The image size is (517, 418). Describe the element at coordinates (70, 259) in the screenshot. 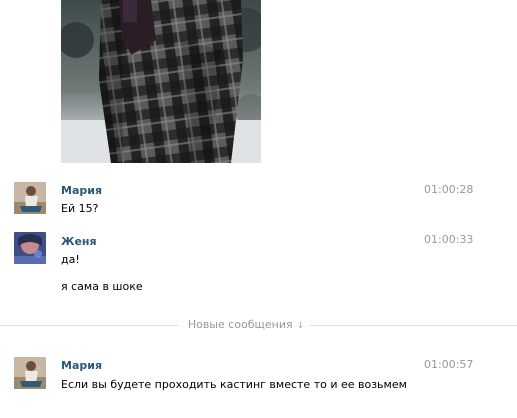

I see `message-text: да!` at that location.